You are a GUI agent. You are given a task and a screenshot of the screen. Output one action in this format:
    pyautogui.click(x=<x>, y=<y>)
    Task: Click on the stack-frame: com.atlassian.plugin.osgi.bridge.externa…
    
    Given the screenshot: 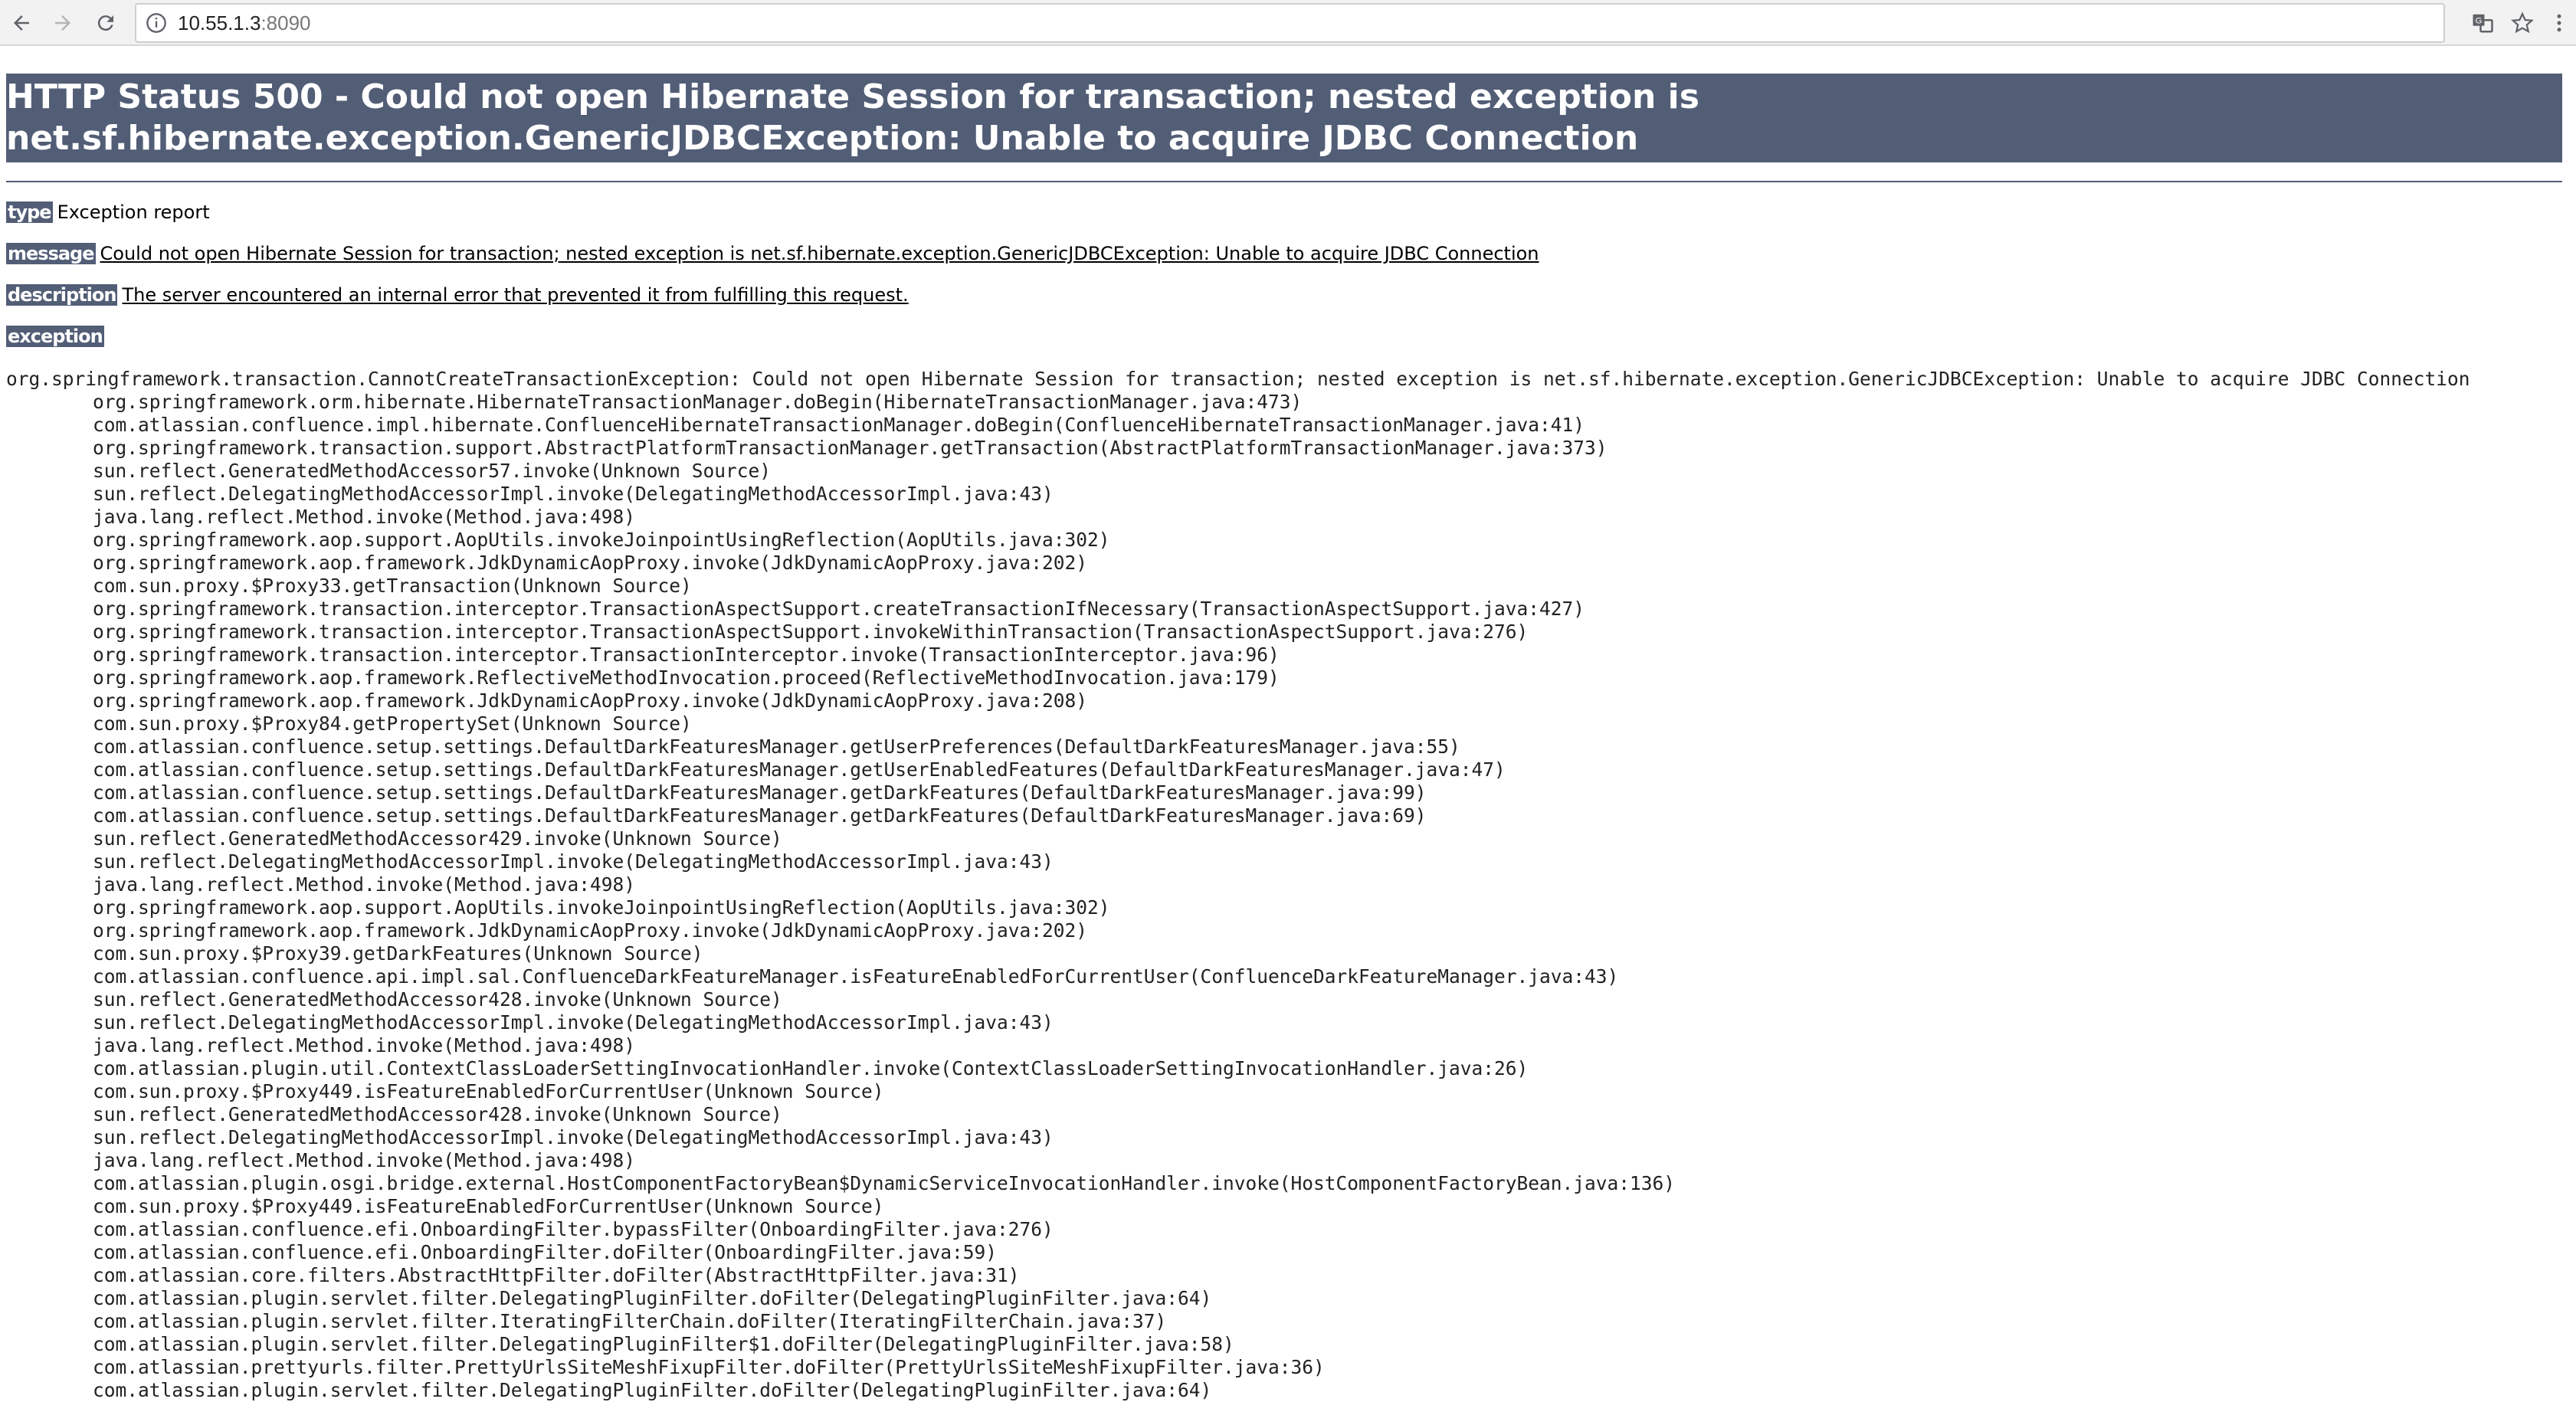 What is the action you would take?
    pyautogui.click(x=885, y=1183)
    